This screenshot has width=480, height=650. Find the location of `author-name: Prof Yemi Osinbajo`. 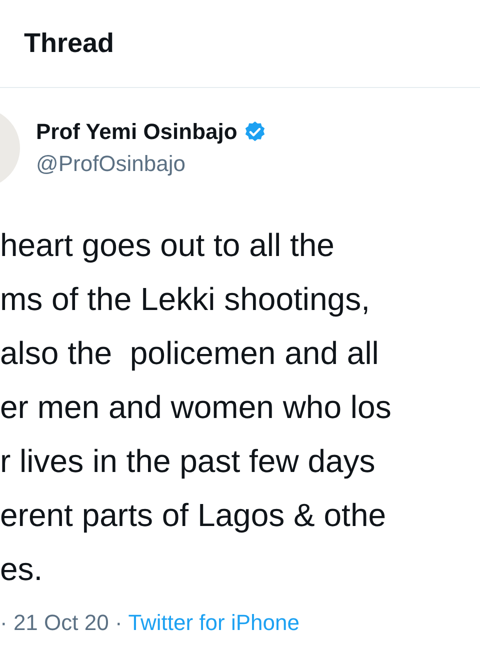

author-name: Prof Yemi Osinbajo is located at coordinates (137, 132).